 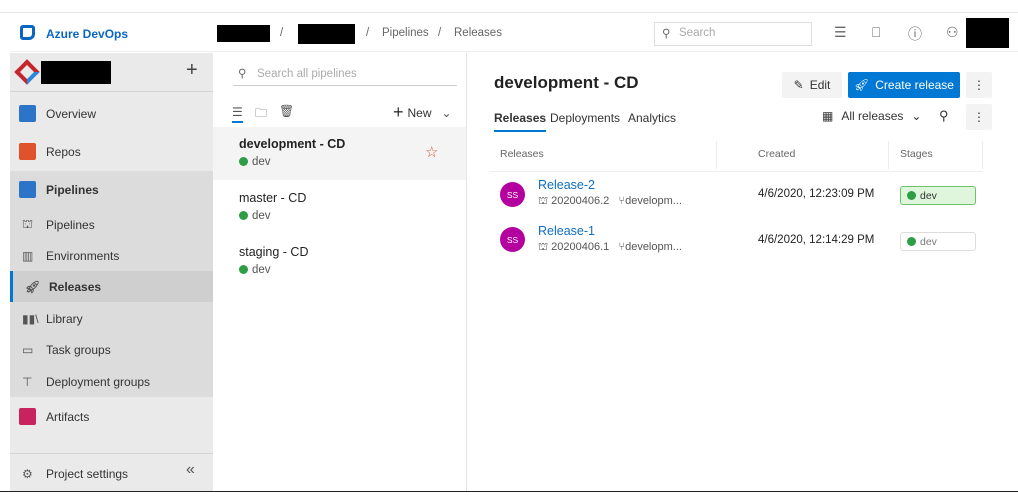 I want to click on sidebar-subitem-releases: 🚀︎ Releases, so click(x=111, y=286).